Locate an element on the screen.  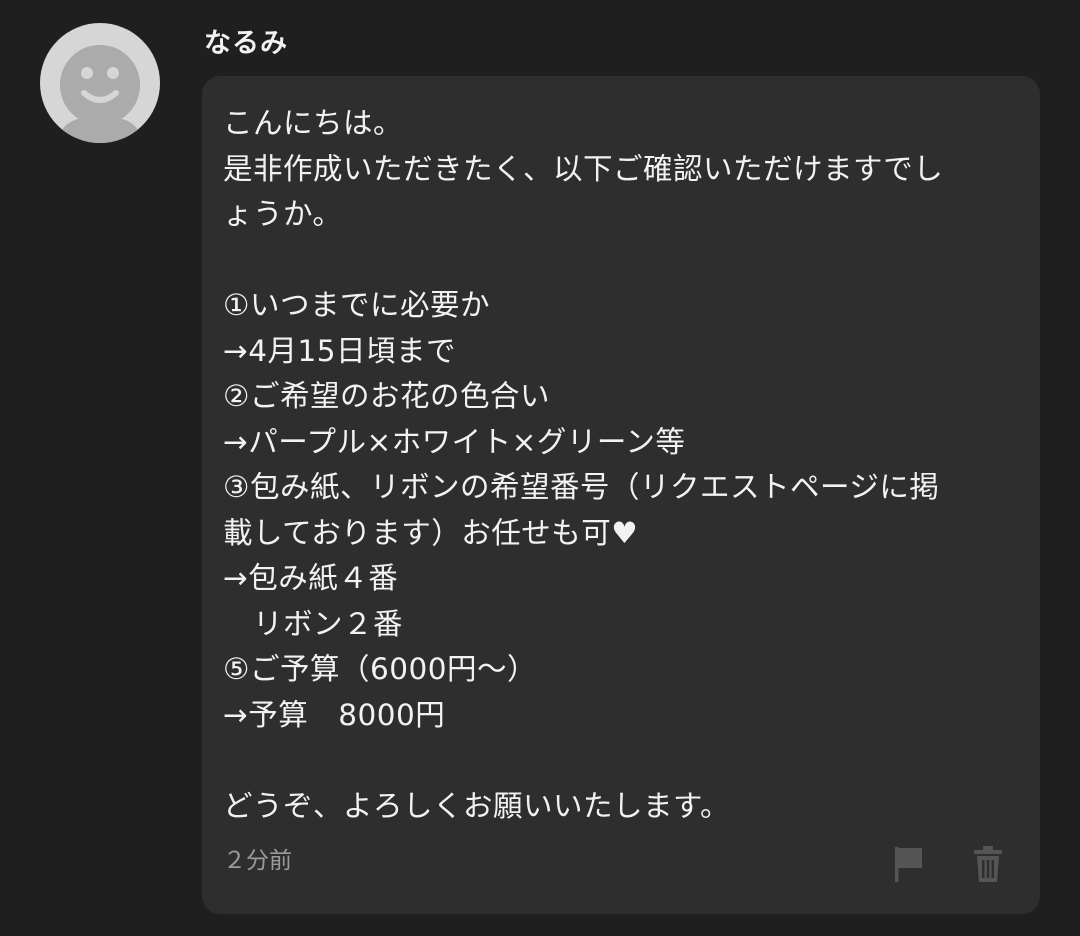
trash-icon is located at coordinates (988, 864).